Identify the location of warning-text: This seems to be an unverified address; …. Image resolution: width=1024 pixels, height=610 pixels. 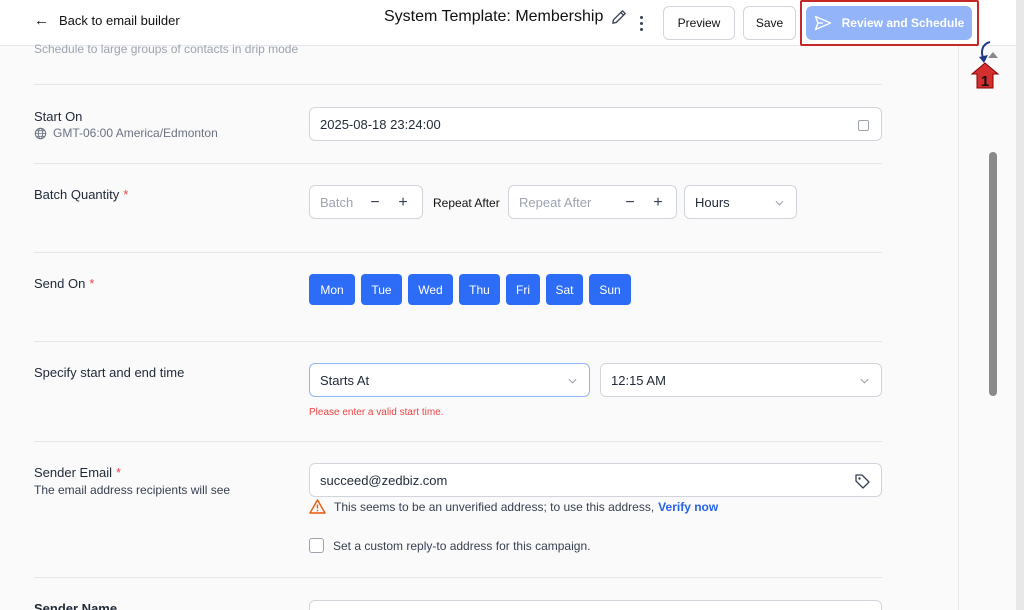
(494, 506).